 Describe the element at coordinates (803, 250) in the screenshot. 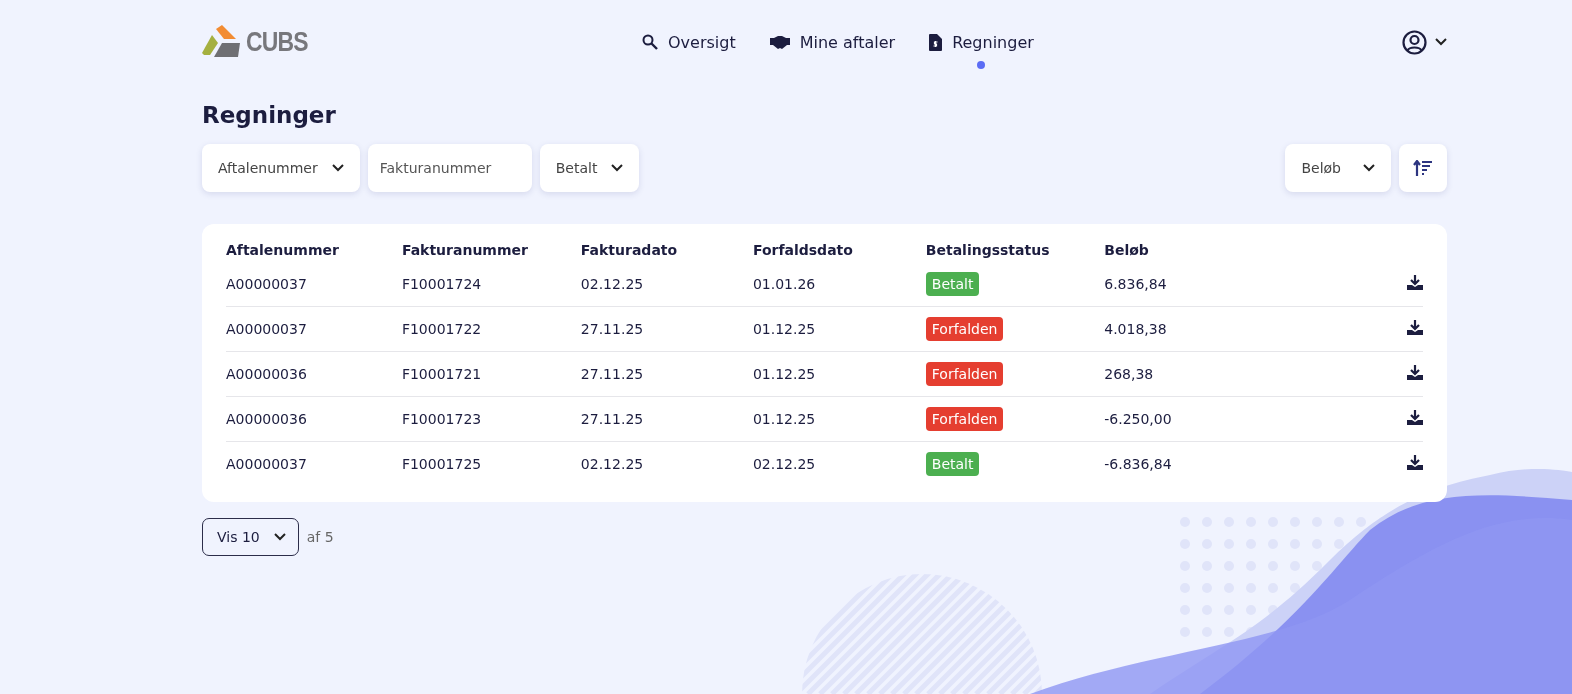

I see `column-header: Forfaldsdato` at that location.